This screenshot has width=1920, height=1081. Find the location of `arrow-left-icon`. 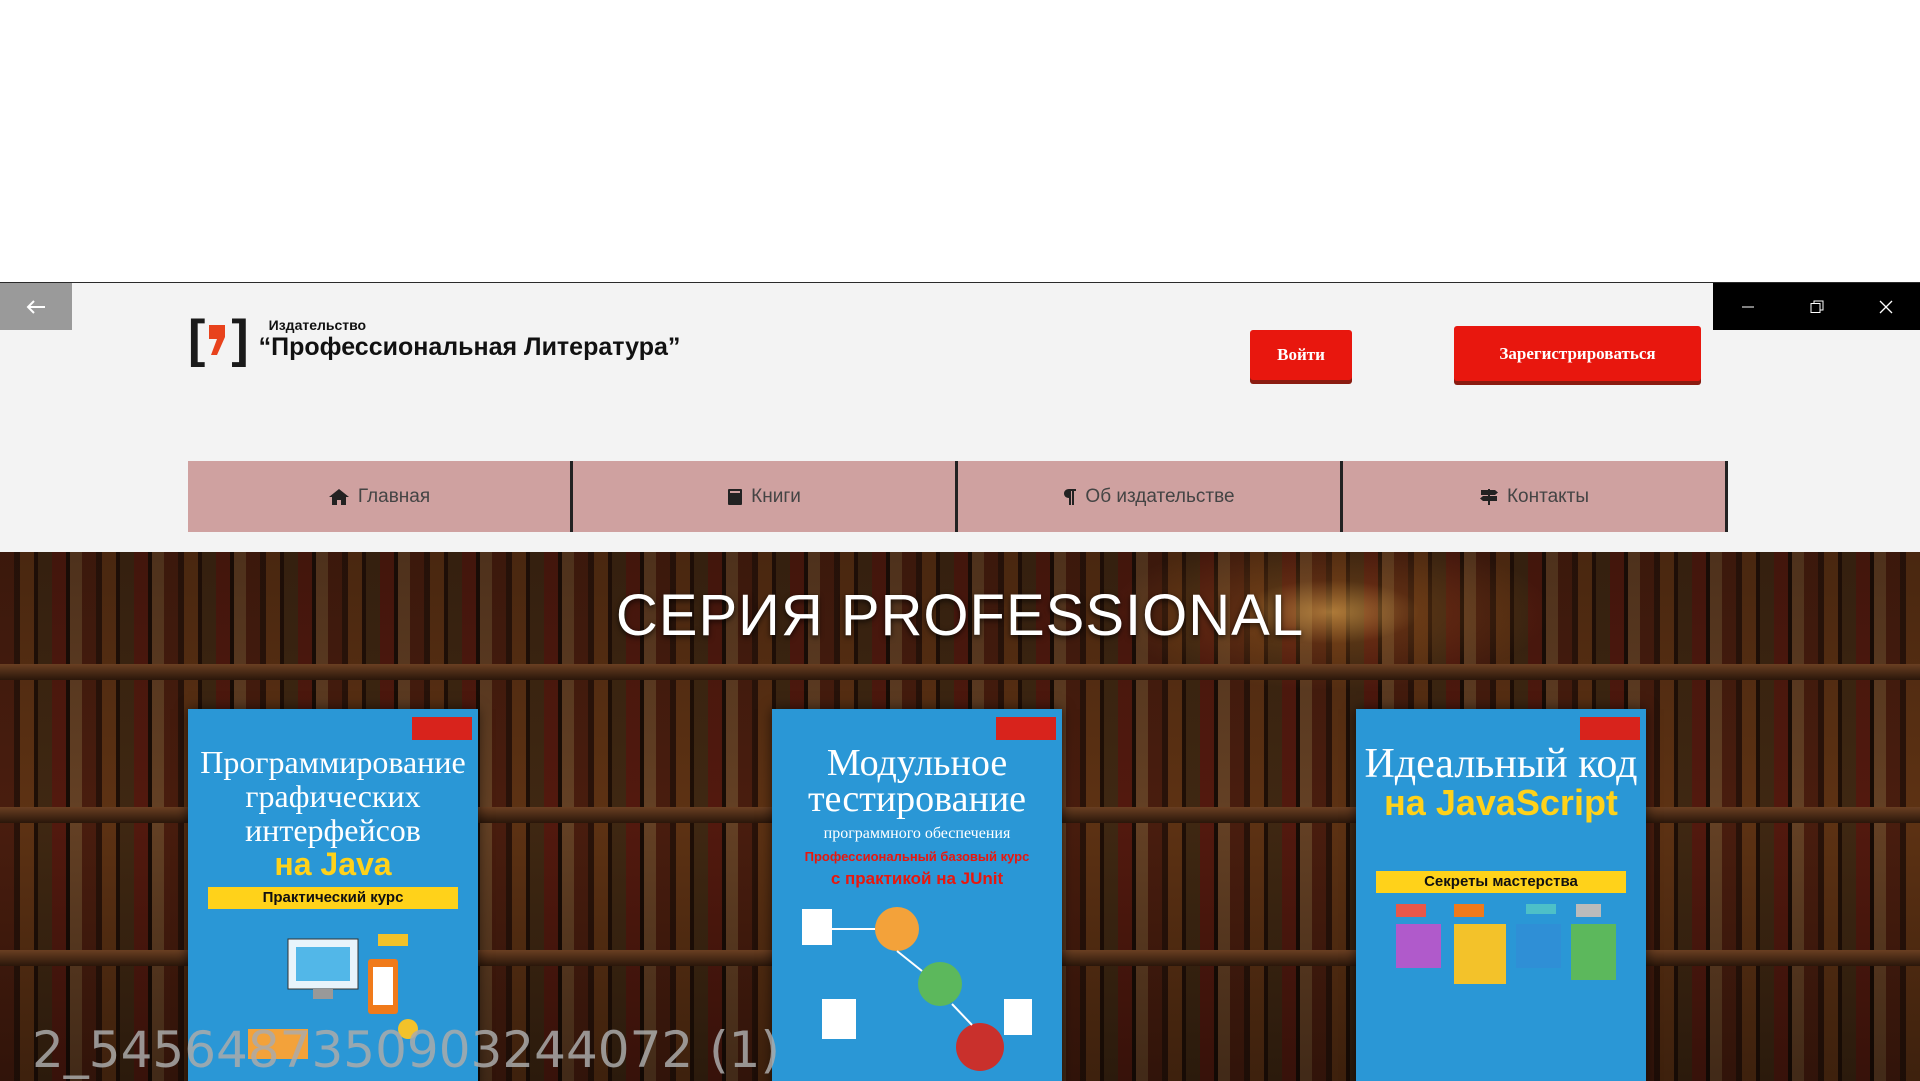

arrow-left-icon is located at coordinates (35, 306).